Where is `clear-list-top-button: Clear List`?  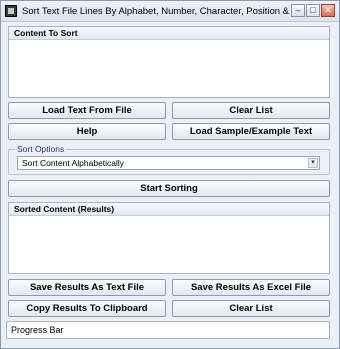 clear-list-top-button: Clear List is located at coordinates (251, 110).